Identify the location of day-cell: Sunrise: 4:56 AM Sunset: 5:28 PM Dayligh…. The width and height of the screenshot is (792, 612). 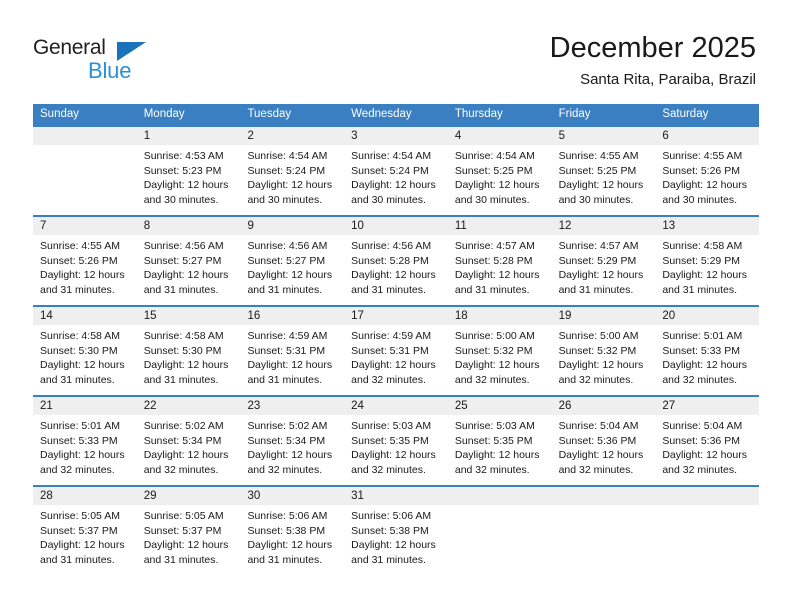
(396, 270).